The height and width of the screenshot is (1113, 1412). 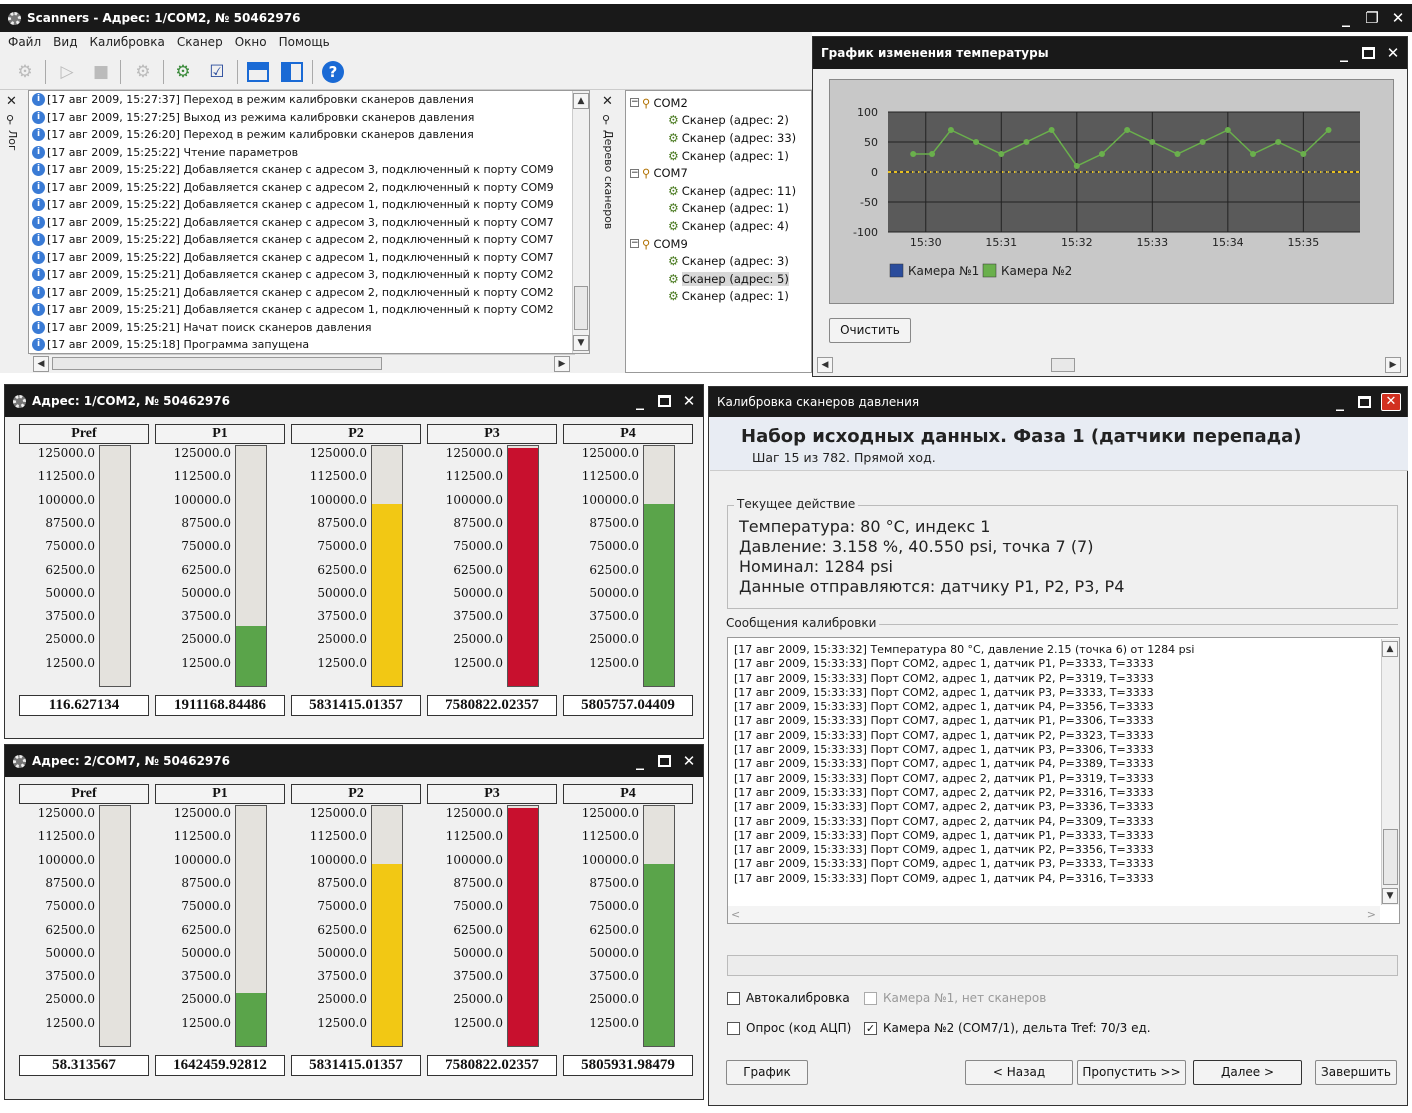 What do you see at coordinates (126, 42) in the screenshot?
I see `menu-calibration: Калибровка` at bounding box center [126, 42].